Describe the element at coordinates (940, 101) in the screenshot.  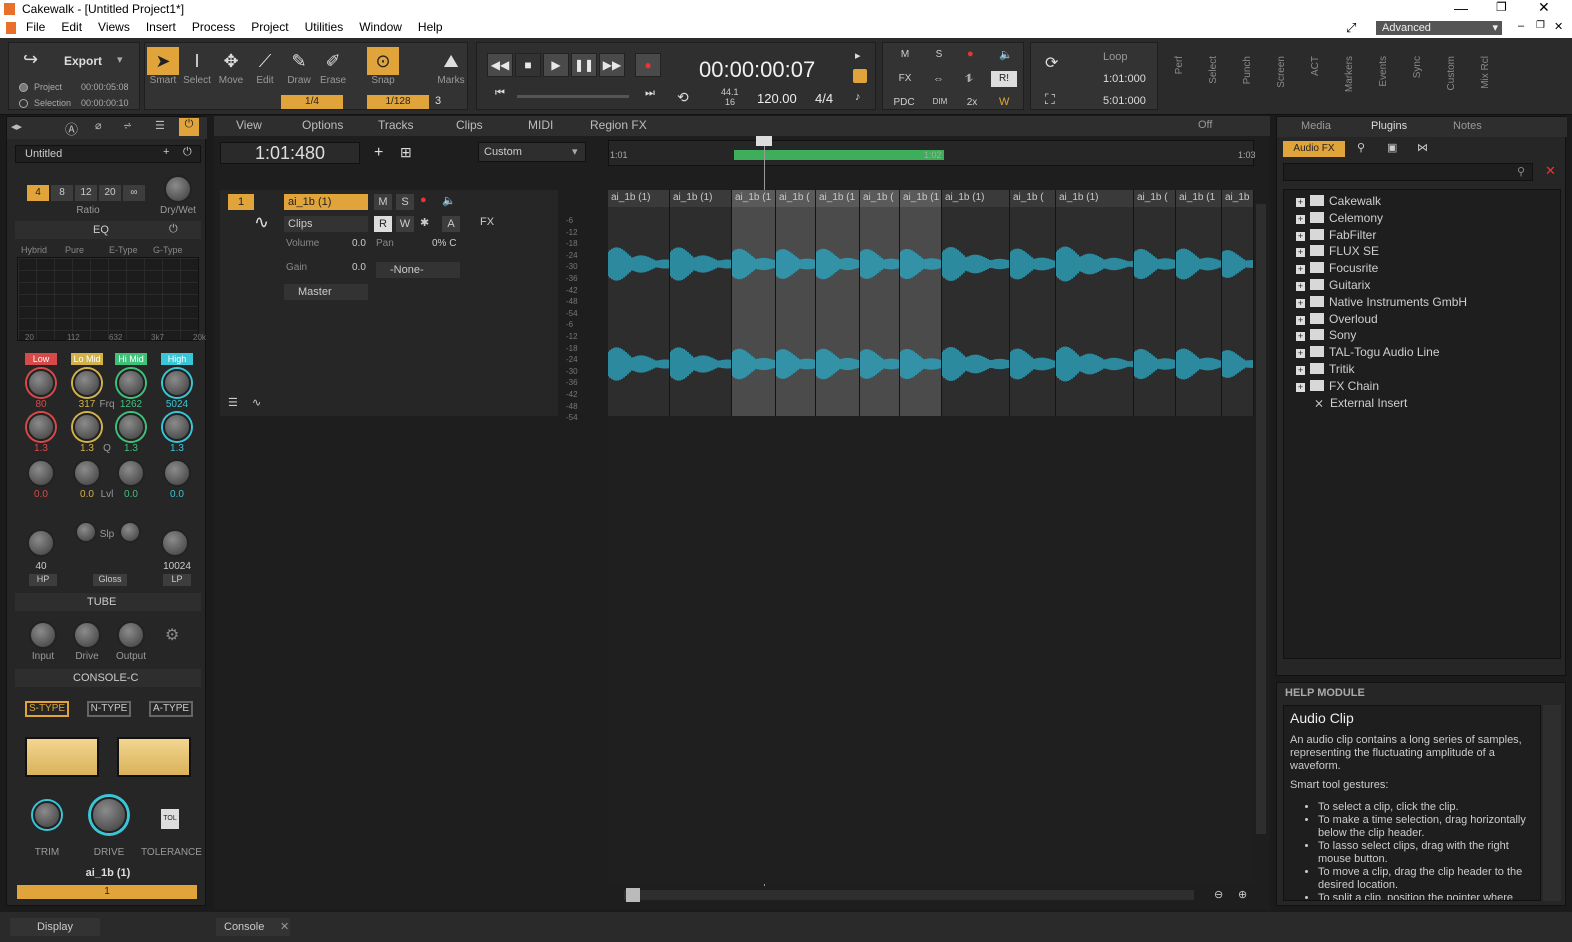
I see `dim-button: DIM` at that location.